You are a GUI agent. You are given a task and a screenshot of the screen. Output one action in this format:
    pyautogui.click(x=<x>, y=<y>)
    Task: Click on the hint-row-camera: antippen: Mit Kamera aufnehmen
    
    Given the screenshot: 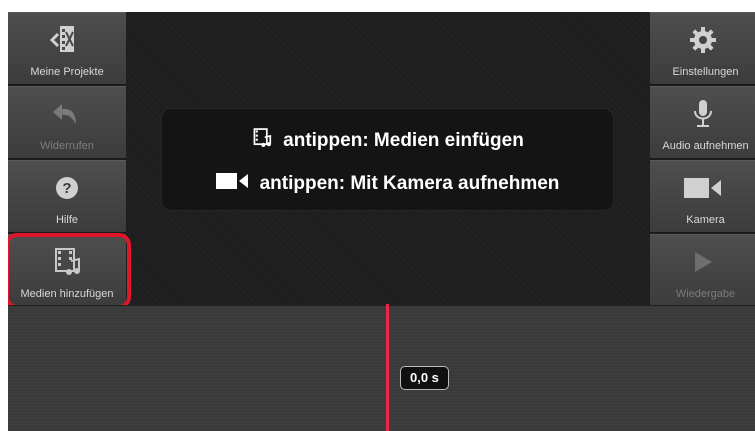 What is the action you would take?
    pyautogui.click(x=387, y=184)
    